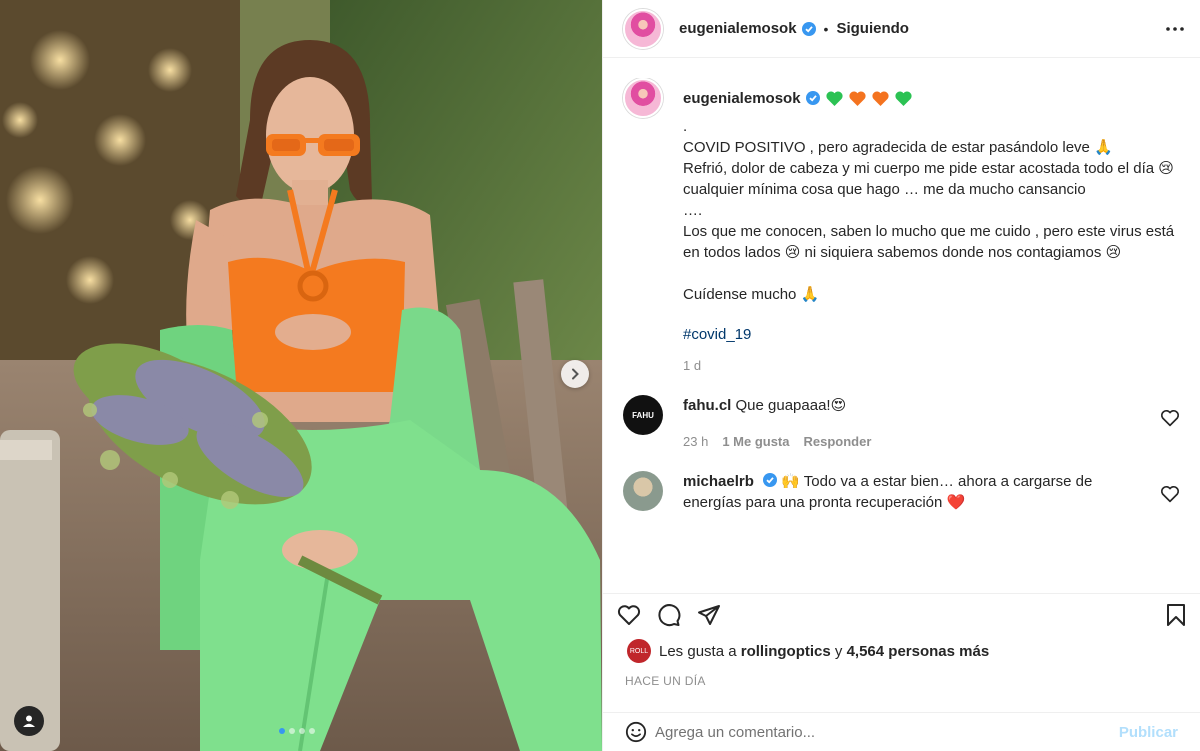 This screenshot has width=1200, height=751. I want to click on send-icon, so click(709, 615).